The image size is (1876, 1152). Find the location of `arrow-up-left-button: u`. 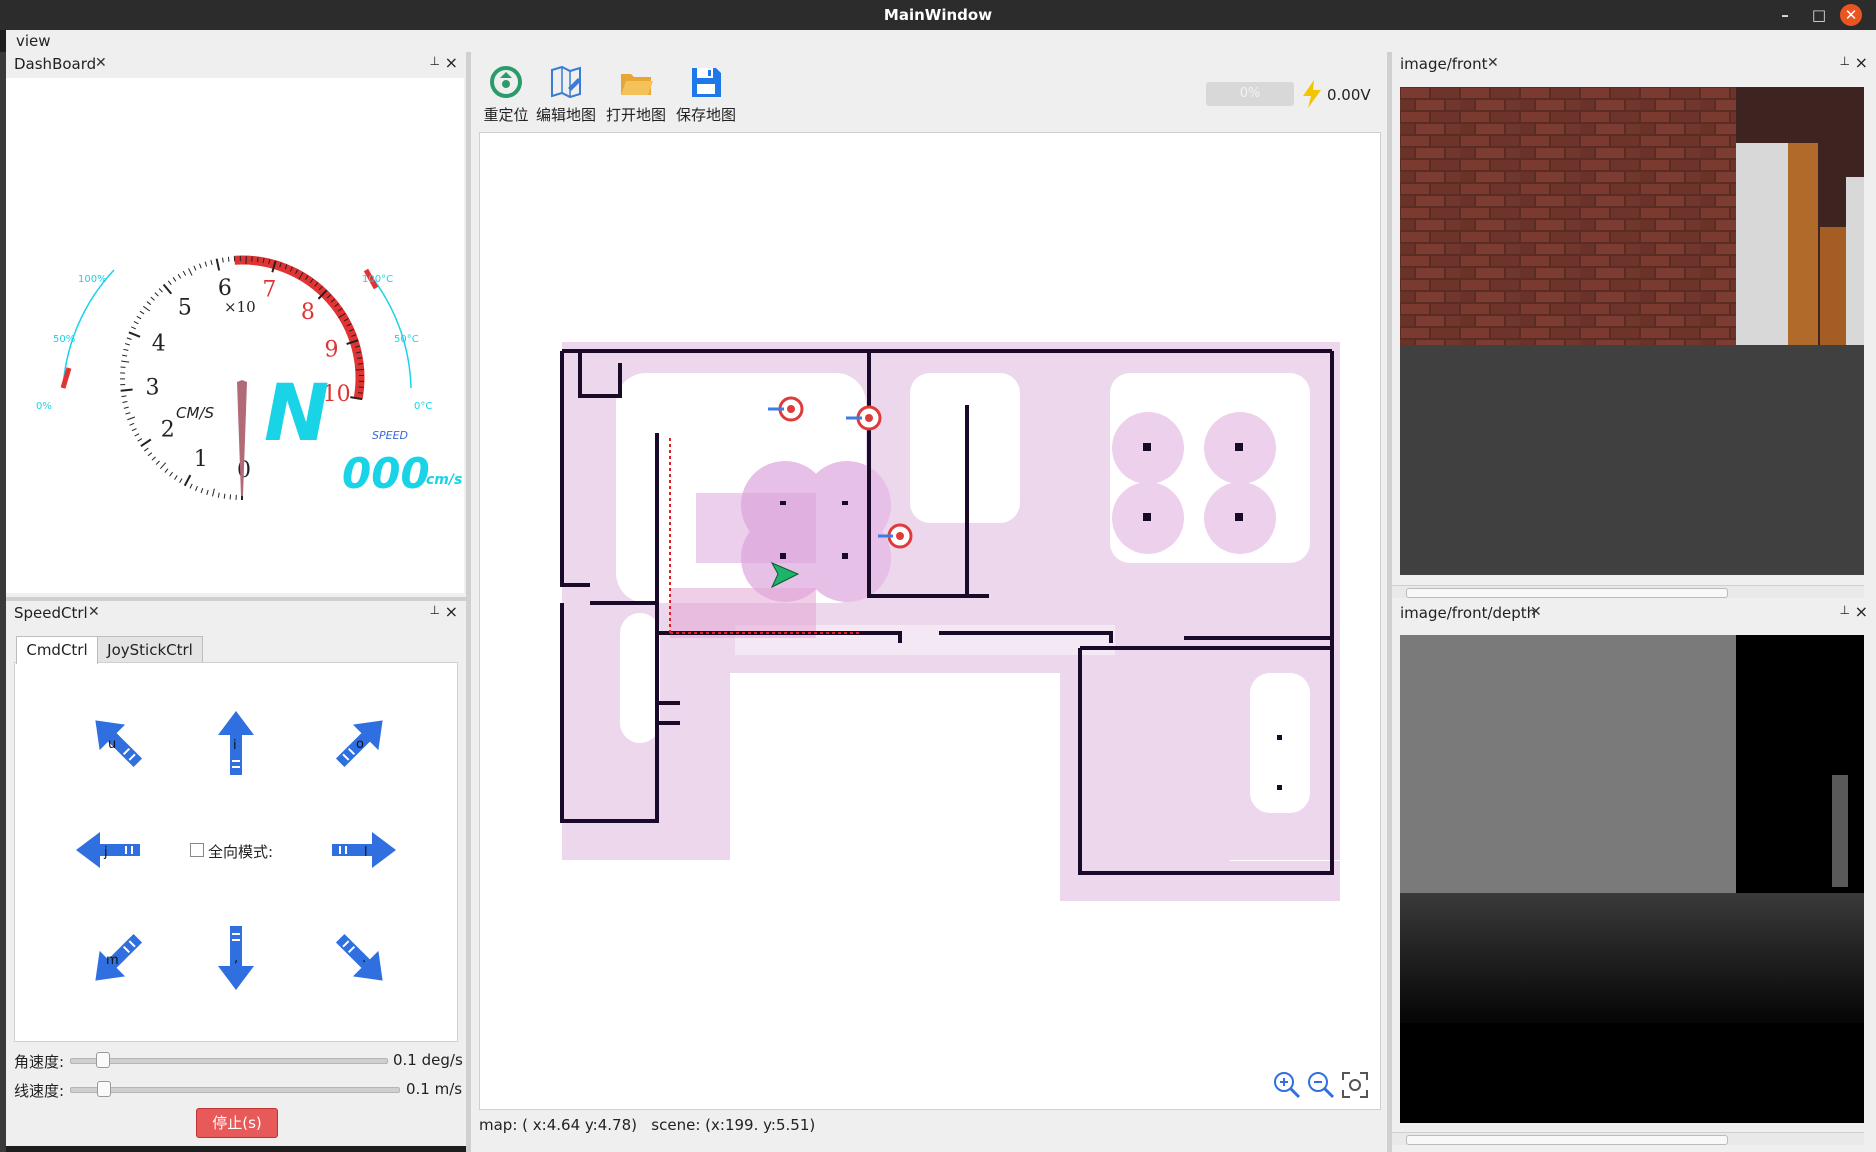

arrow-up-left-button: u is located at coordinates (118, 743).